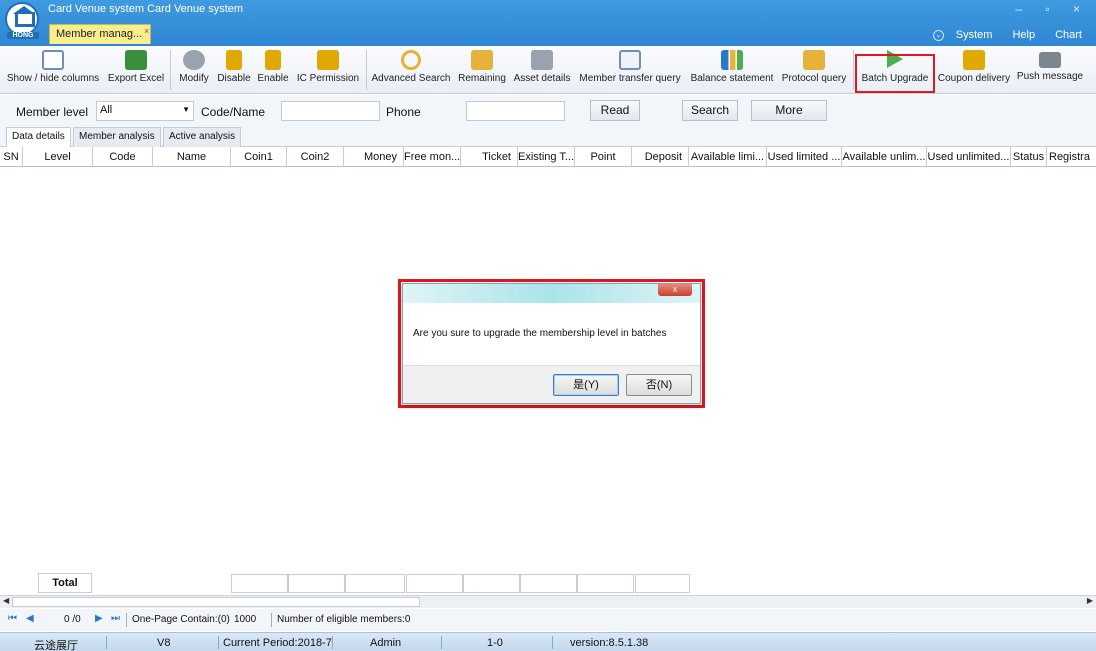 This screenshot has height=651, width=1096. Describe the element at coordinates (515, 111) in the screenshot. I see `phone-input` at that location.